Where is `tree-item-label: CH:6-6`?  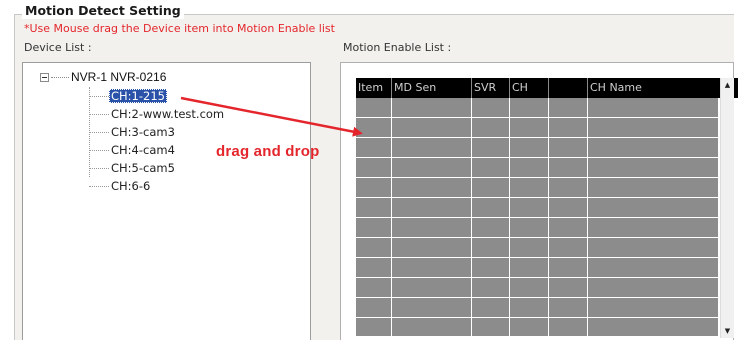 tree-item-label: CH:6-6 is located at coordinates (131, 186).